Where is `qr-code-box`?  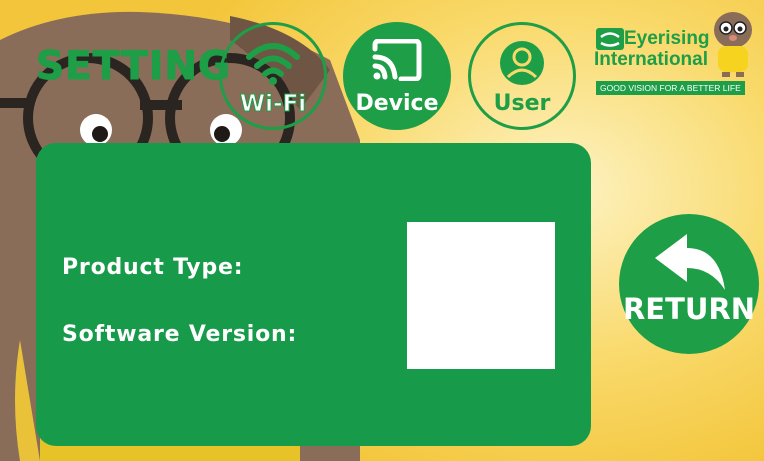 qr-code-box is located at coordinates (481, 295).